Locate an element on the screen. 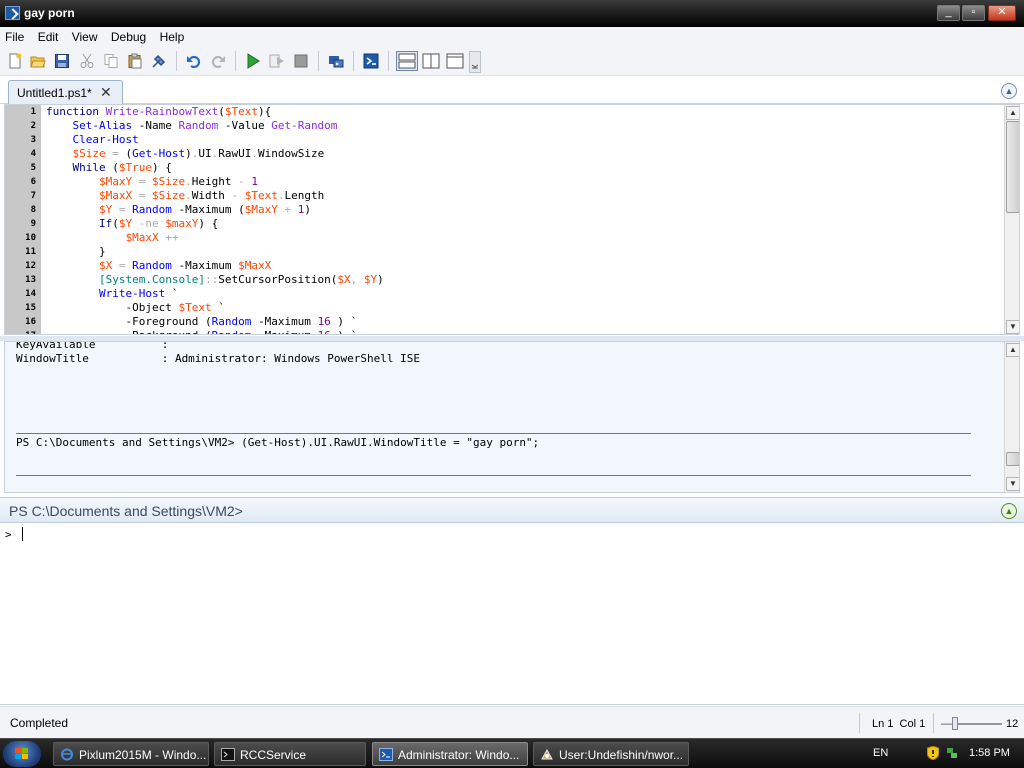  line-number: 10 is located at coordinates (30, 238).